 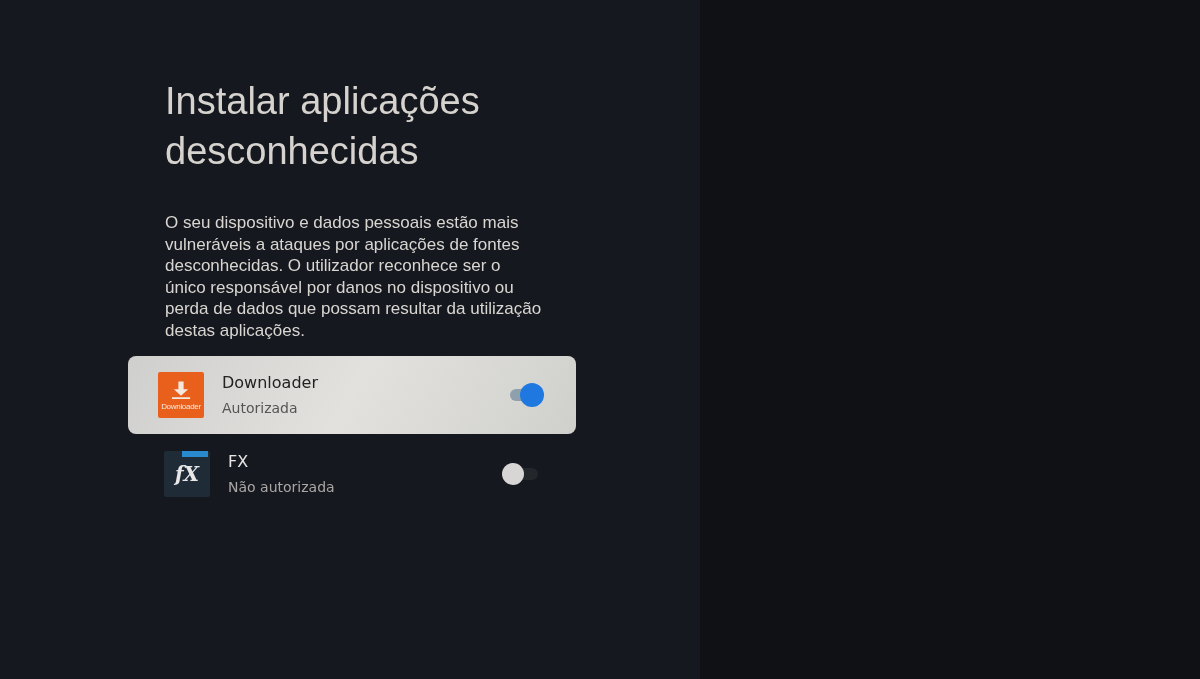 I want to click on fx-app-icon: fX, so click(x=187, y=473).